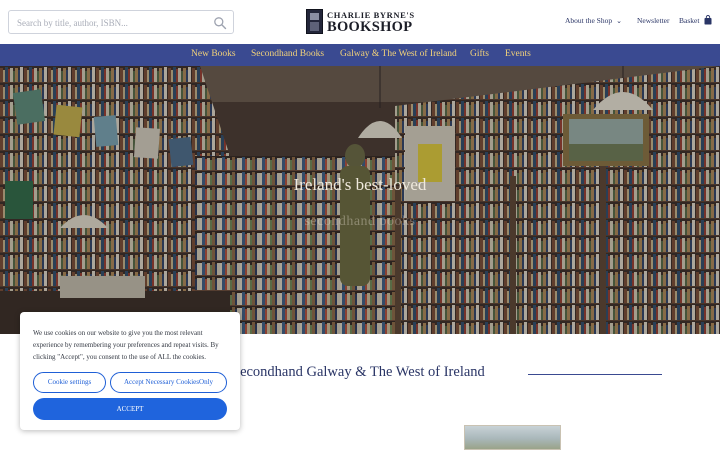 The width and height of the screenshot is (720, 450). I want to click on nav-about-label: About the Shop, so click(589, 20).